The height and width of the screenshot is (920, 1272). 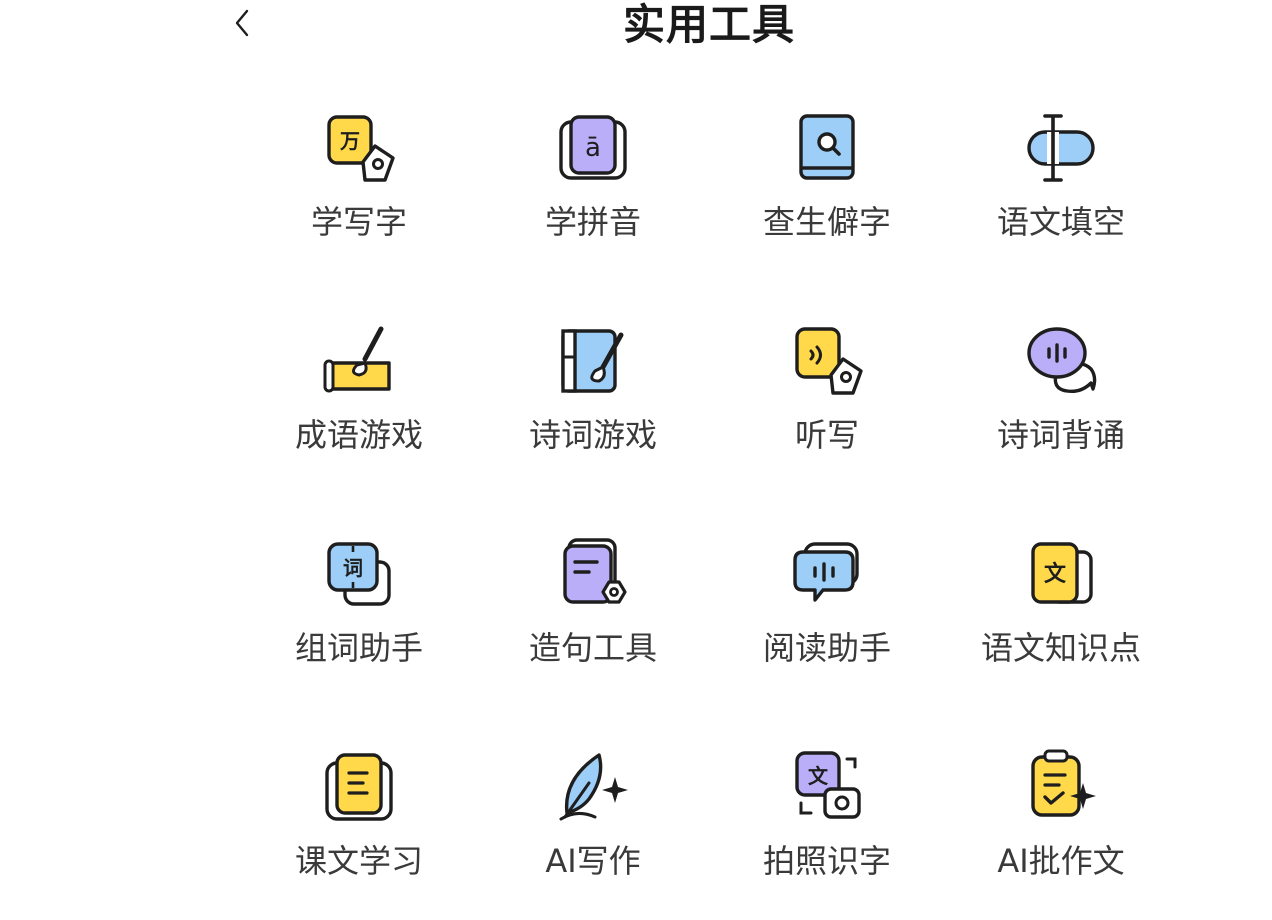 What do you see at coordinates (827, 192) in the screenshot?
I see `tool-search-rare-char: 查生僻字` at bounding box center [827, 192].